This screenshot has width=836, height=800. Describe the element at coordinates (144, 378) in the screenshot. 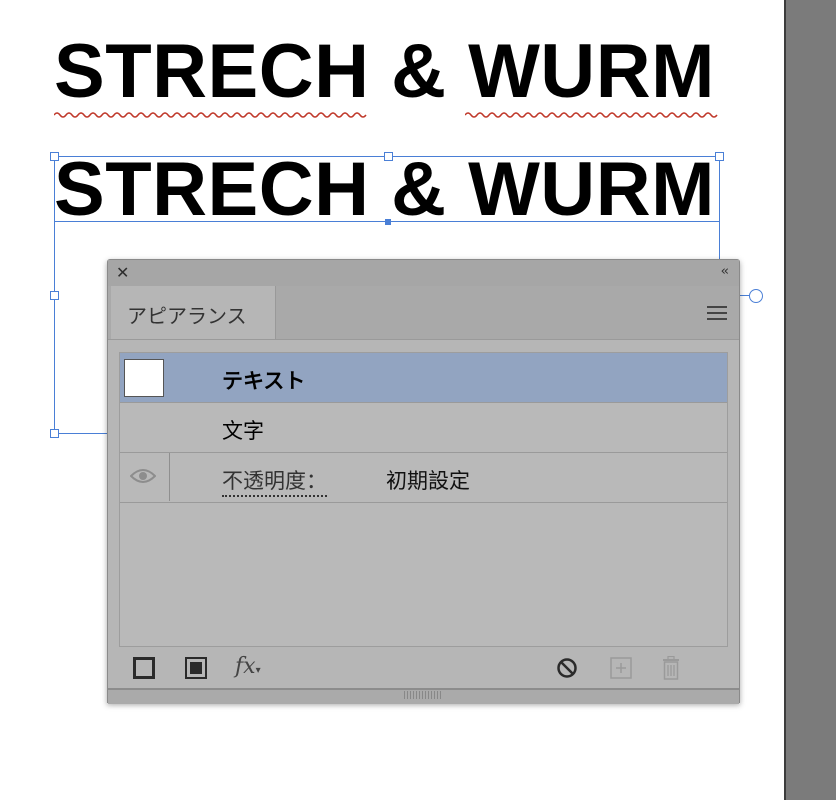

I see `object-thumbnail` at that location.